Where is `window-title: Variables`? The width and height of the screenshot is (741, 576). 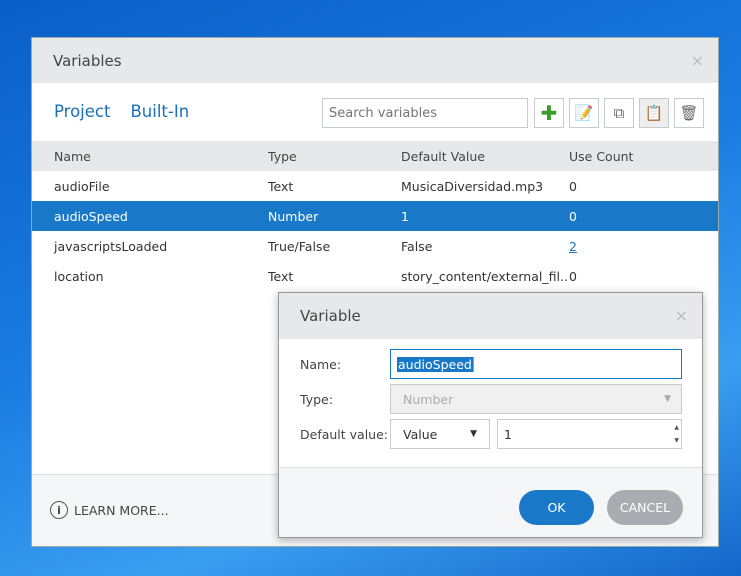 window-title: Variables is located at coordinates (87, 60).